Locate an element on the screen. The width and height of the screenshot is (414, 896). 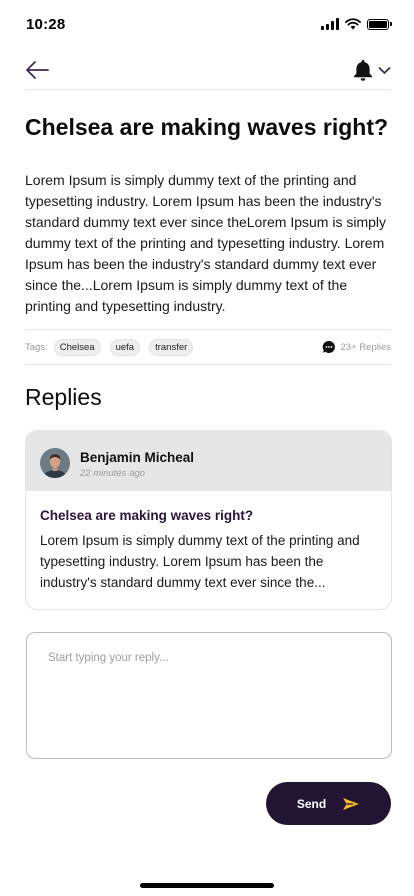
chevron-down-icon is located at coordinates (384, 70).